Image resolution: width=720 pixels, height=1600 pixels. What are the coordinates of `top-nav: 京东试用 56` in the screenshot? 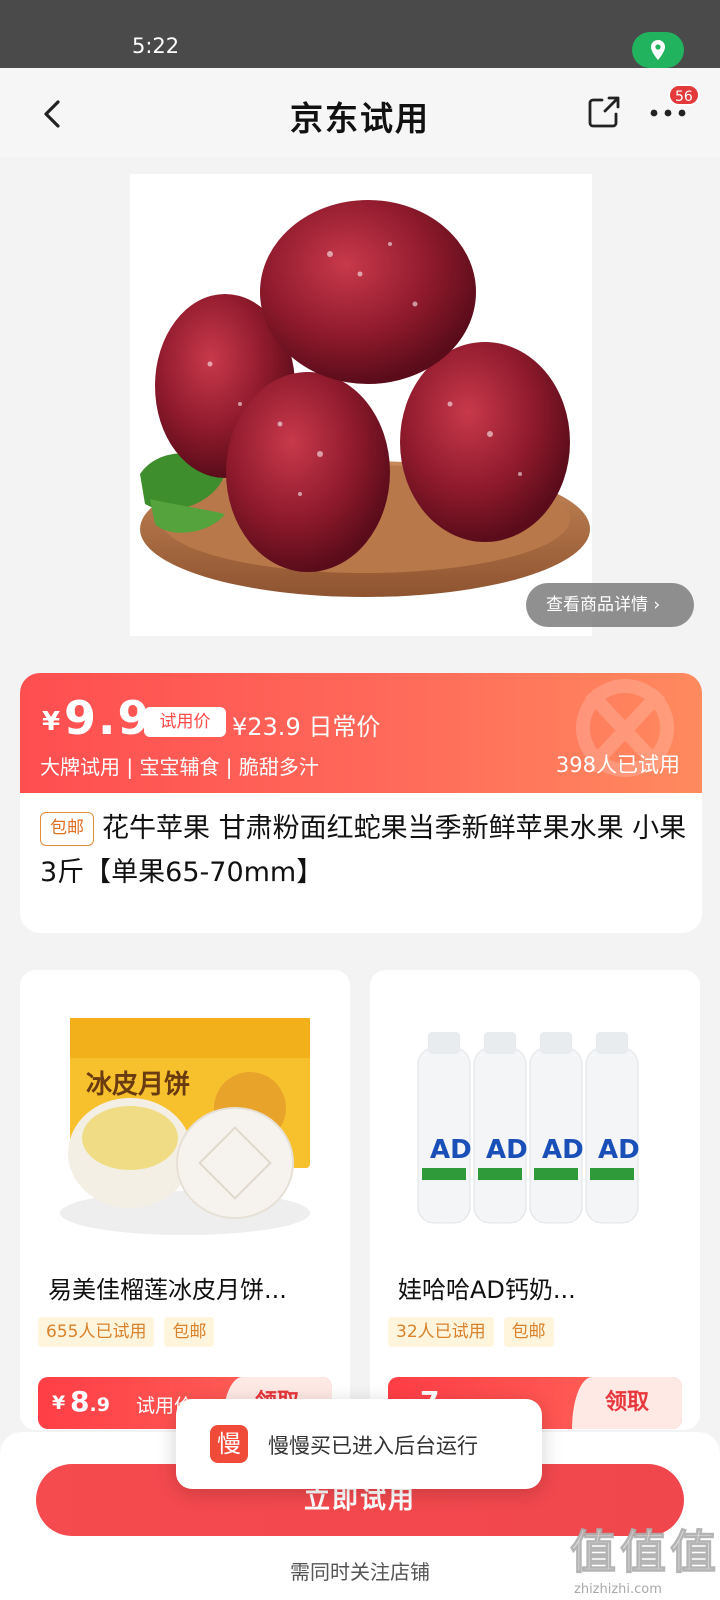 It's located at (360, 113).